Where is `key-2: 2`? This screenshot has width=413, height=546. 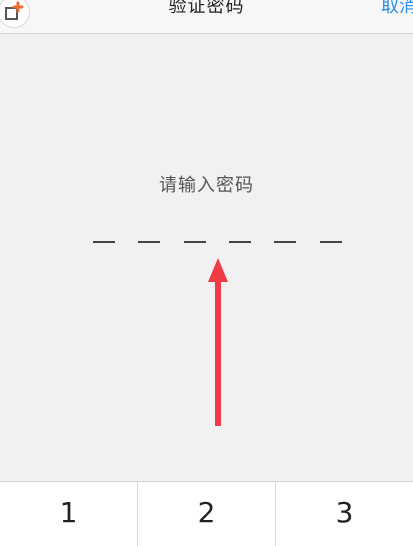
key-2: 2 is located at coordinates (207, 514).